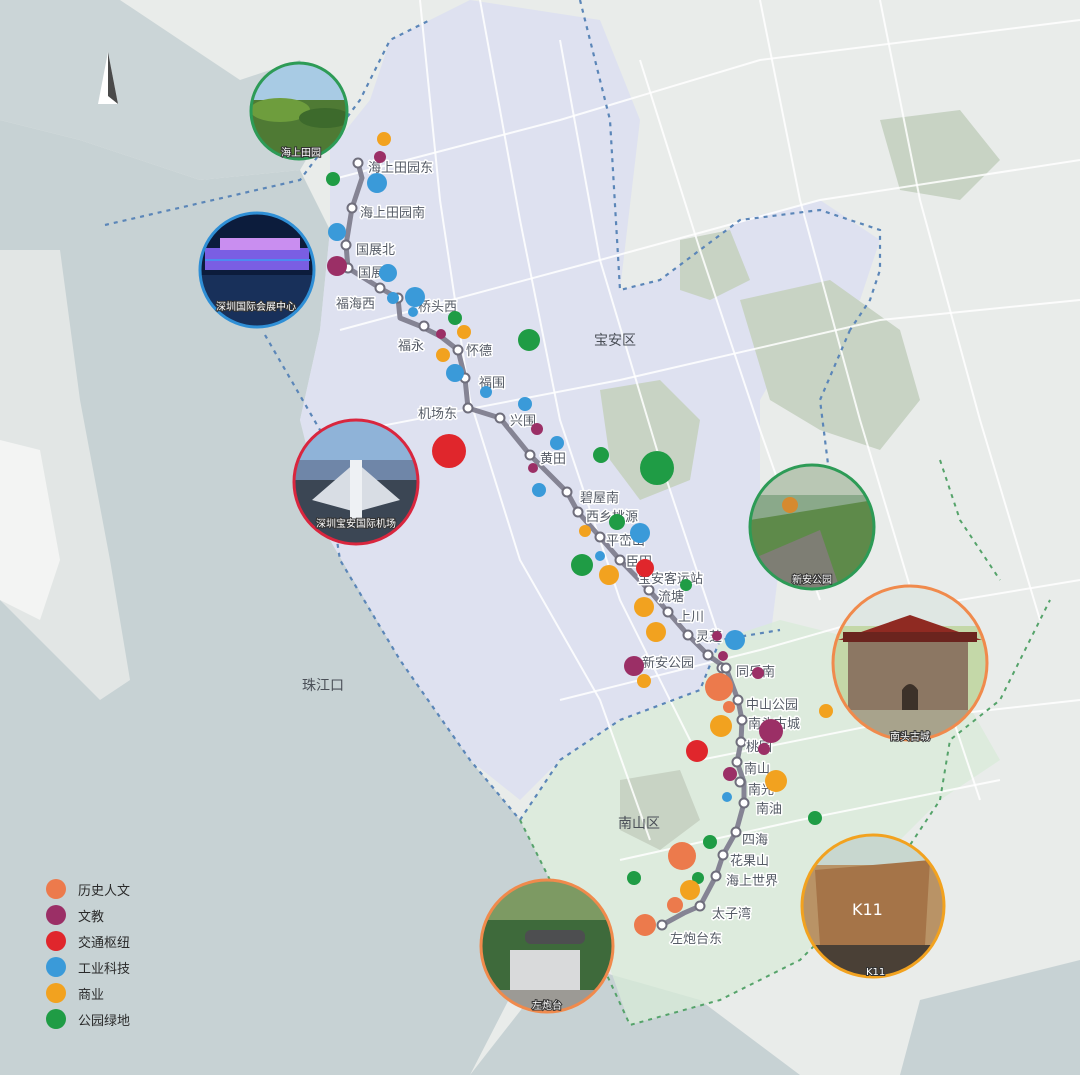 The height and width of the screenshot is (1075, 1080). Describe the element at coordinates (356, 305) in the screenshot. I see `station-label: 福海西` at that location.